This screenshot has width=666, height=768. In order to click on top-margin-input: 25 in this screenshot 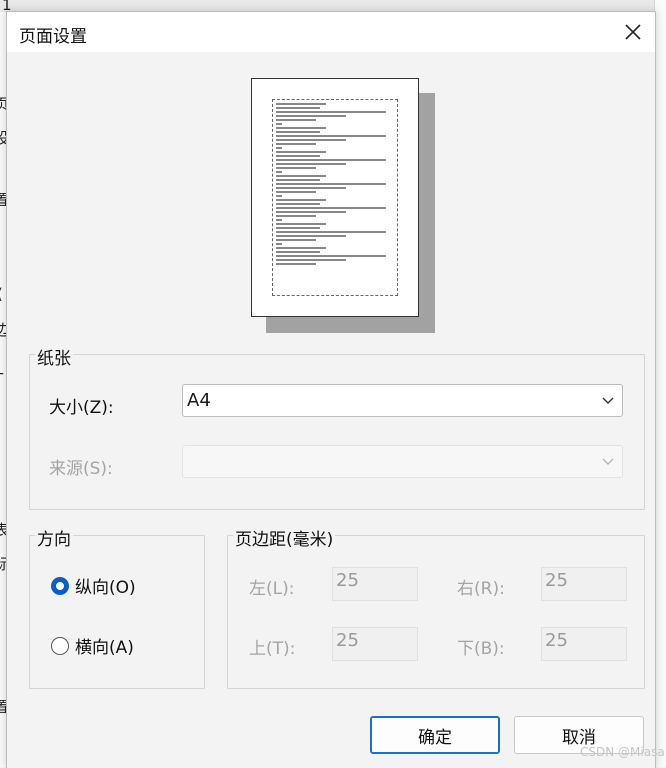, I will do `click(375, 644)`.